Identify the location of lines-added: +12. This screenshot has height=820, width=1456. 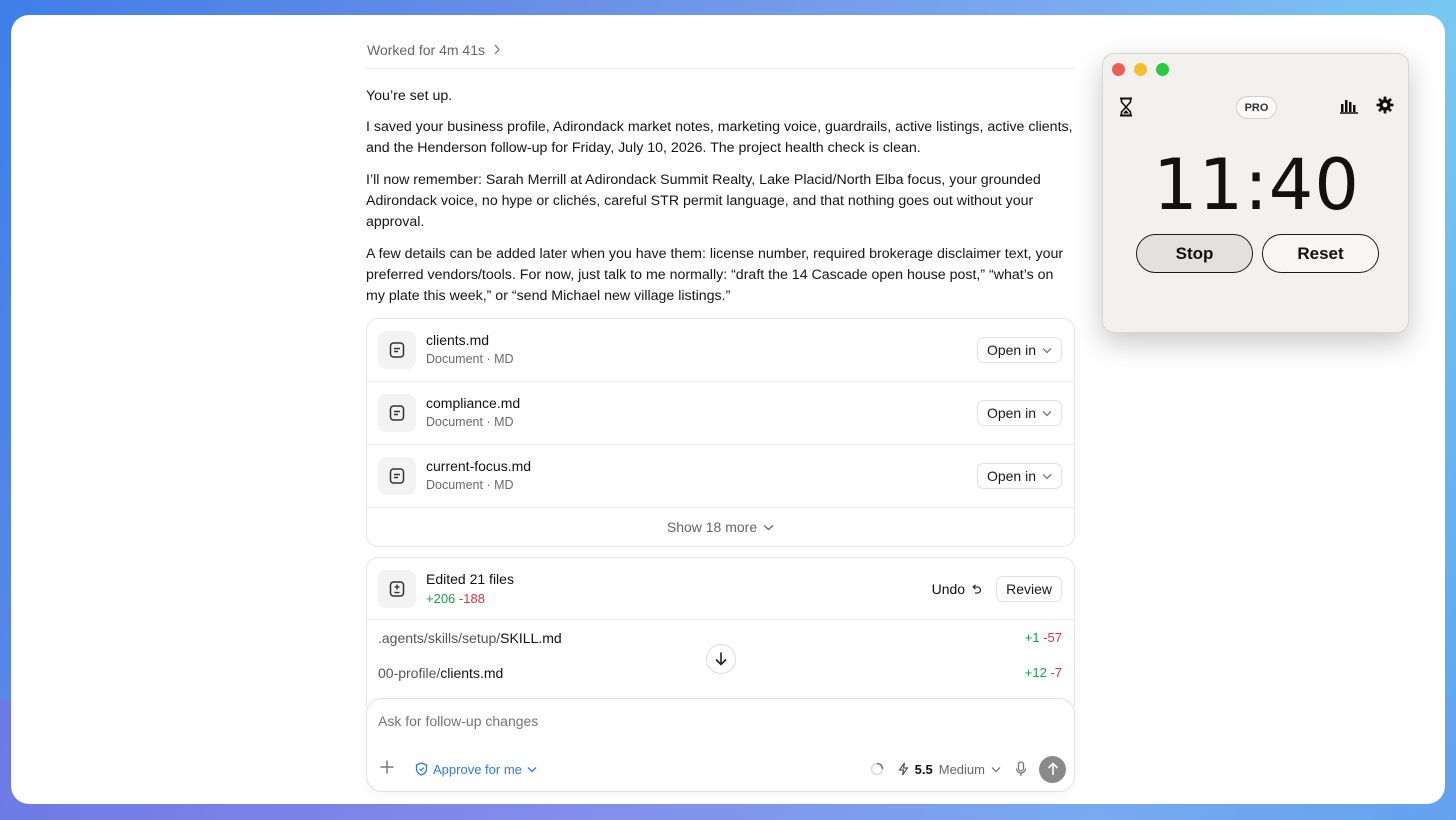
(1035, 672).